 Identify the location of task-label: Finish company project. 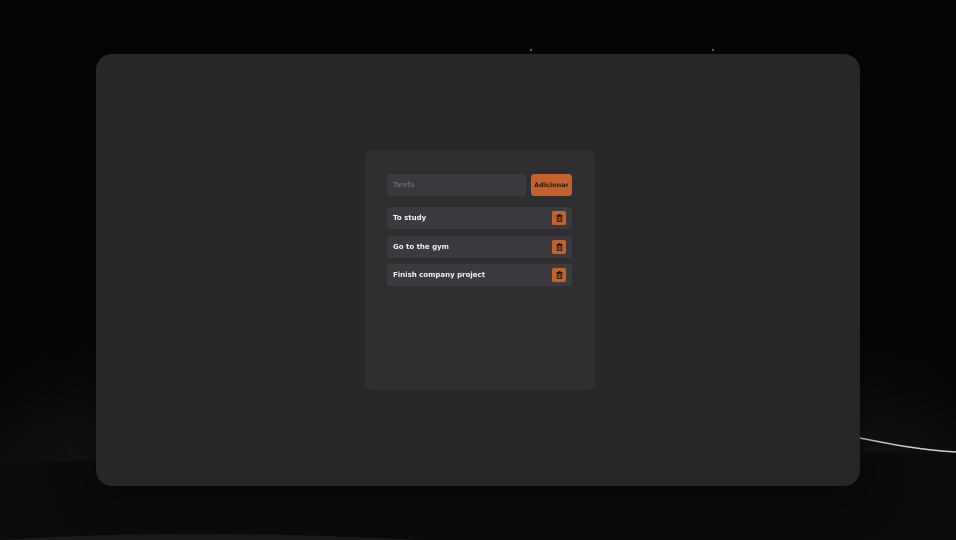
(439, 275).